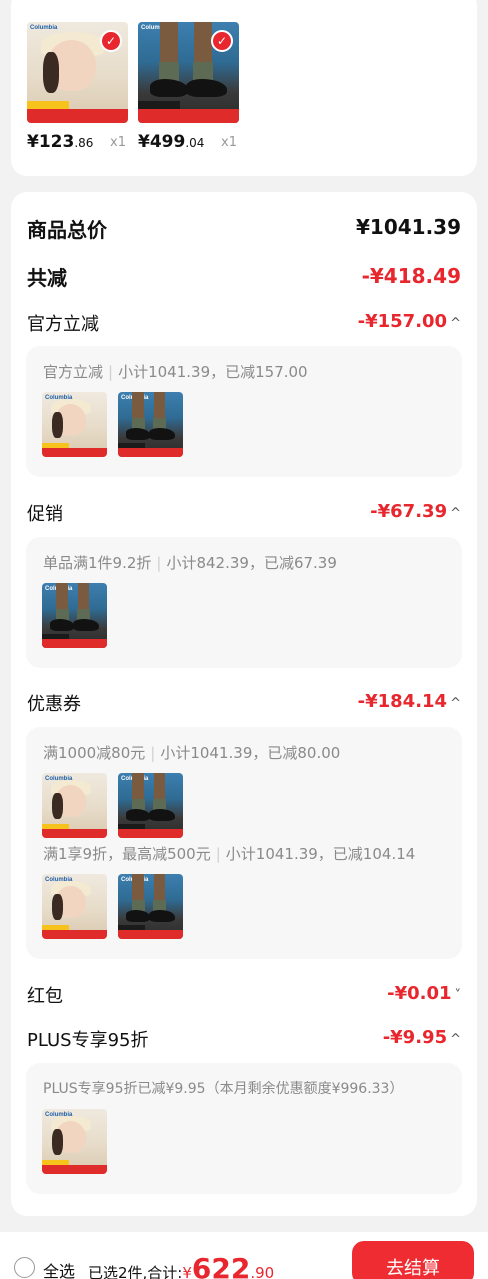  What do you see at coordinates (63, 324) in the screenshot?
I see `official-discount-label: 官方立减` at bounding box center [63, 324].